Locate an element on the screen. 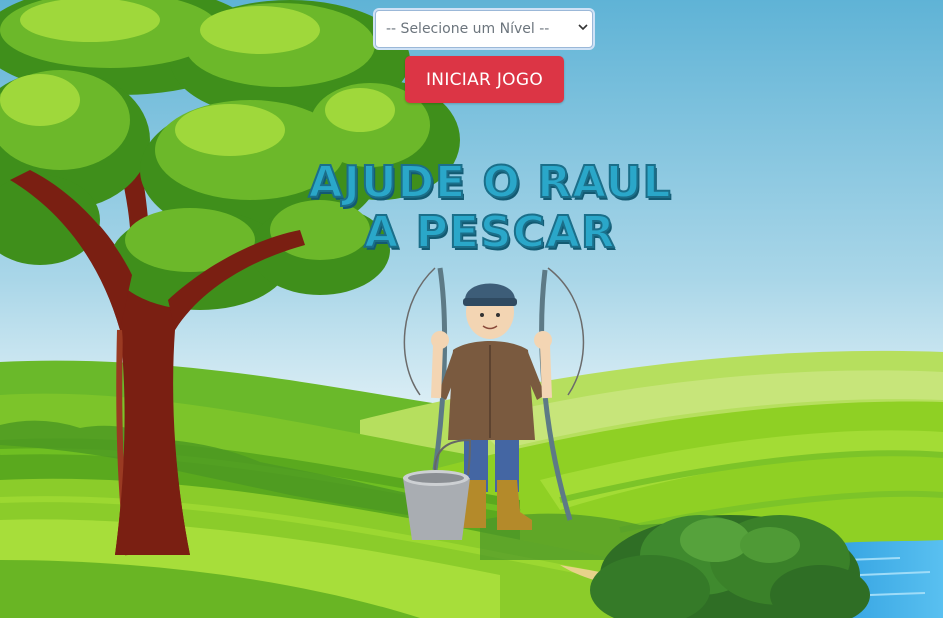  game-title: AJUDE O RAUL A PESCAR is located at coordinates (490, 208).